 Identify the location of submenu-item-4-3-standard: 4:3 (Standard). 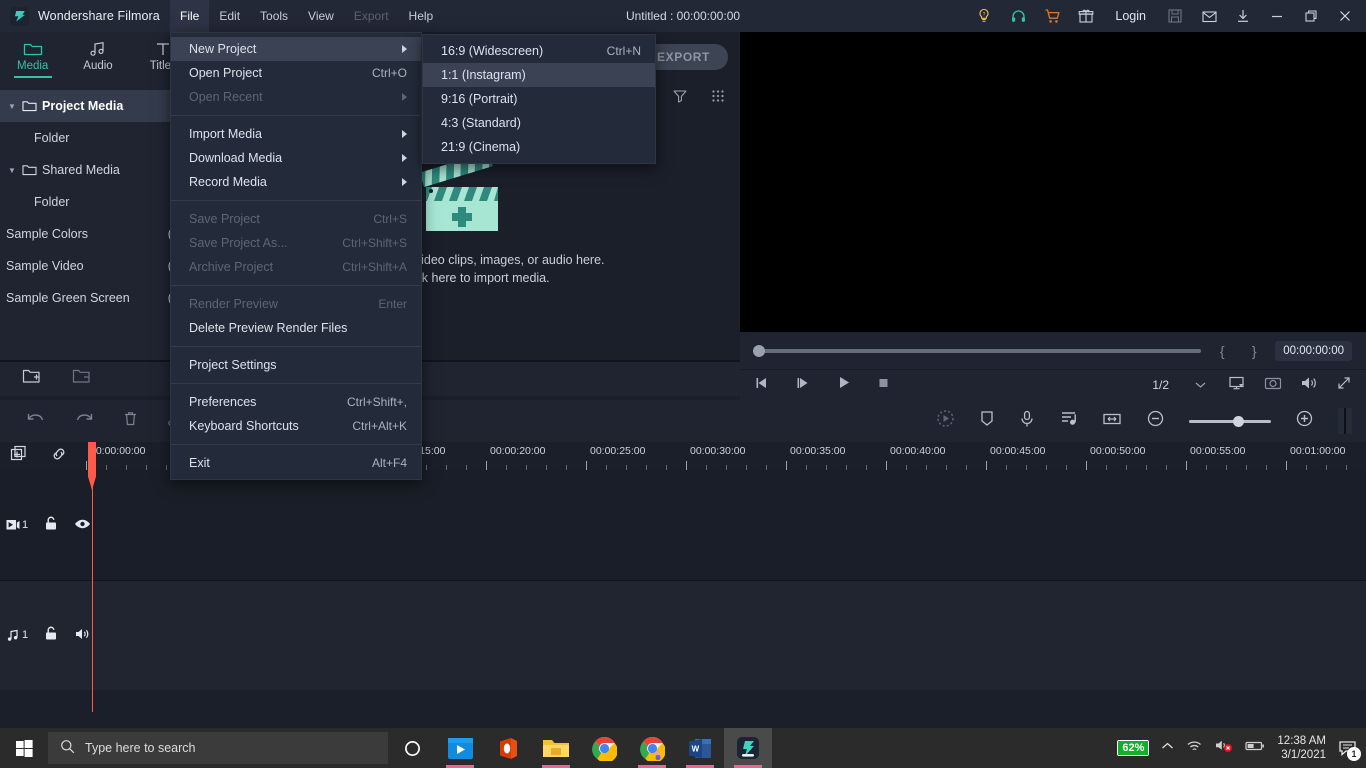
(539, 123).